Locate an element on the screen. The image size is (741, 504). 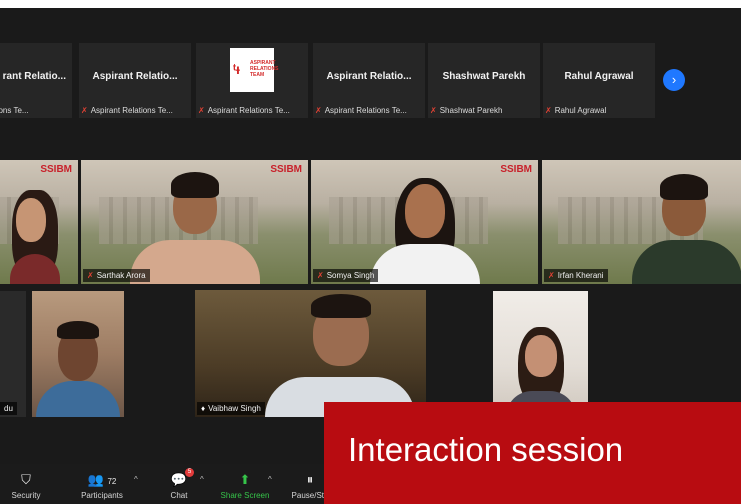
participant-label: ♦ Vaibhaw Singh is located at coordinates (231, 408).